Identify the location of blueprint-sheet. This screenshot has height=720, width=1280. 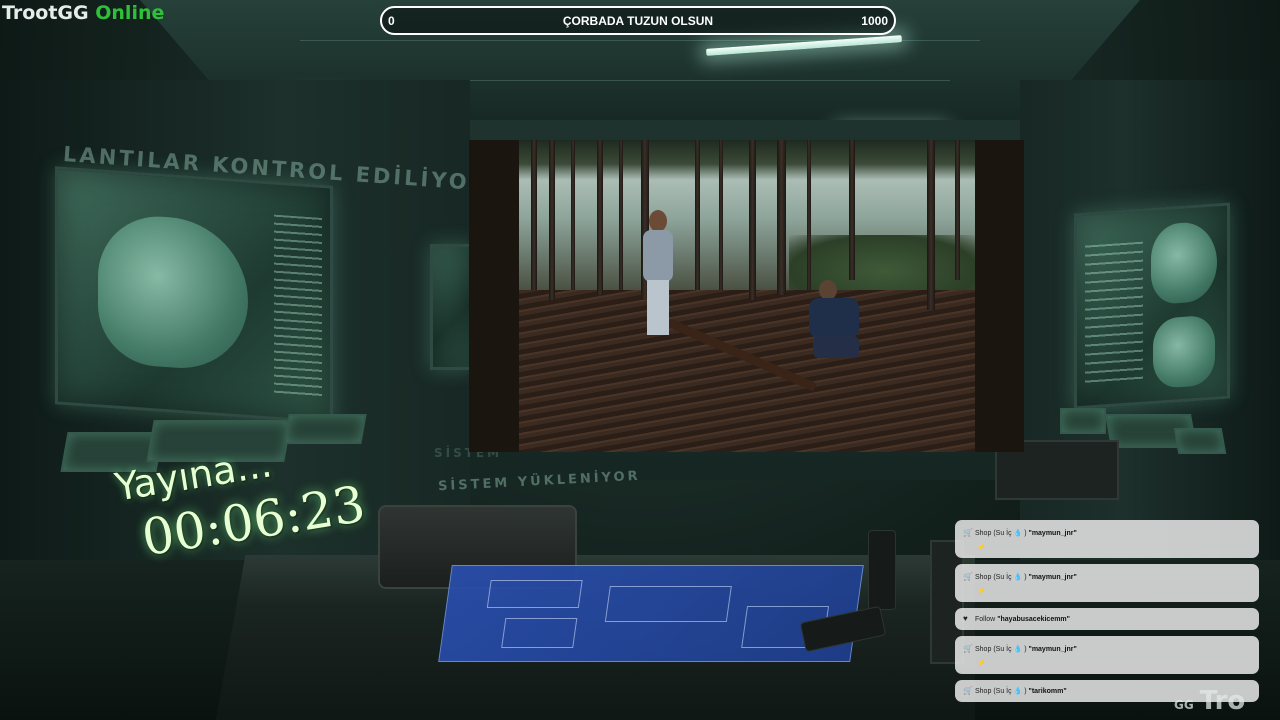
(651, 613).